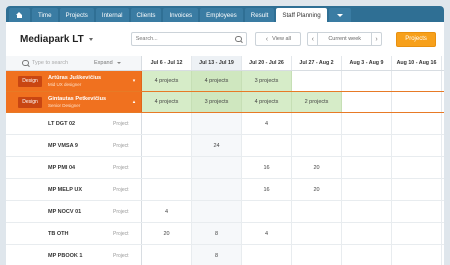 The width and height of the screenshot is (450, 265). I want to click on project-row: MP NOCV 01 Project 4, so click(225, 212).